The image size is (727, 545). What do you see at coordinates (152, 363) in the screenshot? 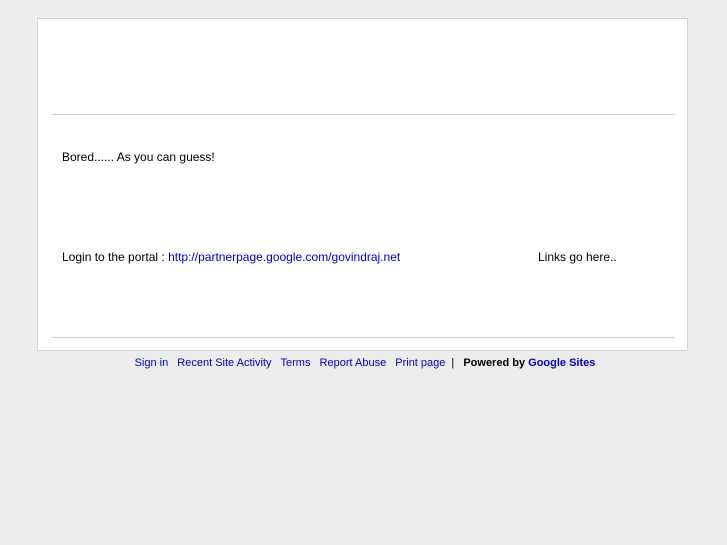
I see `sign-in-link: Sign in` at bounding box center [152, 363].